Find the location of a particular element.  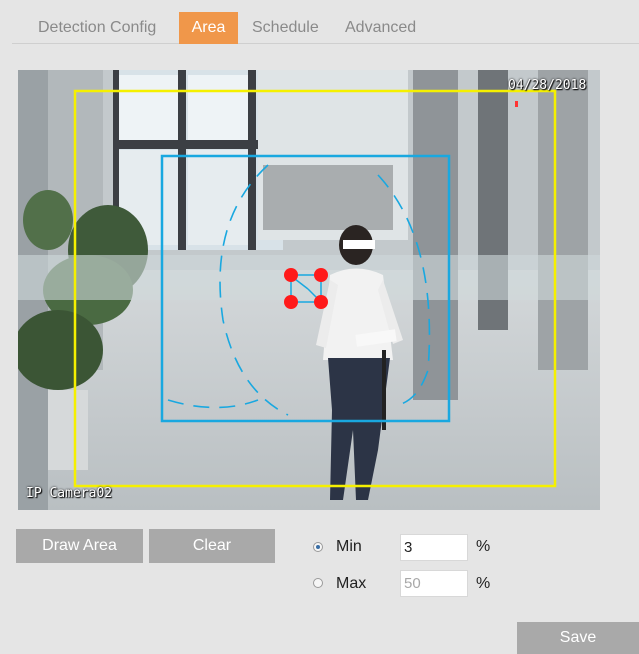

tab-bar: Detection Config Area Schedule Advanced is located at coordinates (325, 27).